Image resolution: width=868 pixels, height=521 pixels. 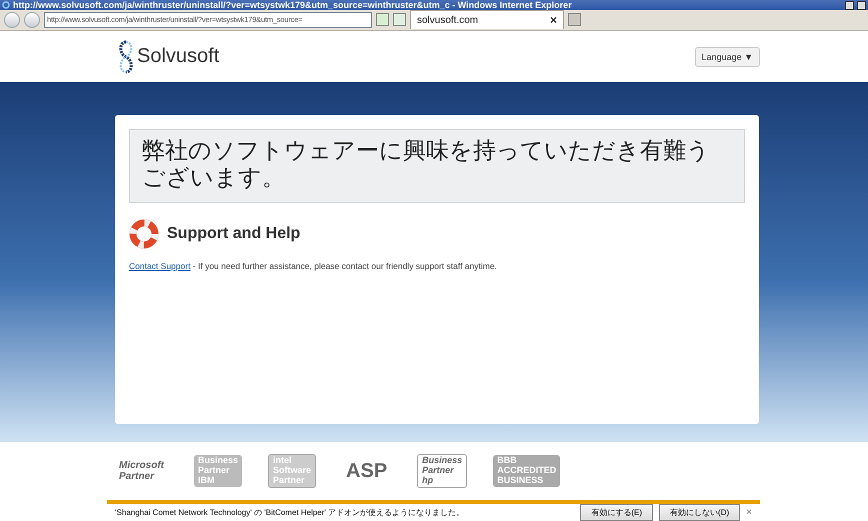 I want to click on window-title: http://www.solvusoft.com/ja/winthruster/uninstall/?ver=wtsystwk179&utm_source=winthruster&utm_c - Windows Internet Explorer, so click(x=293, y=5).